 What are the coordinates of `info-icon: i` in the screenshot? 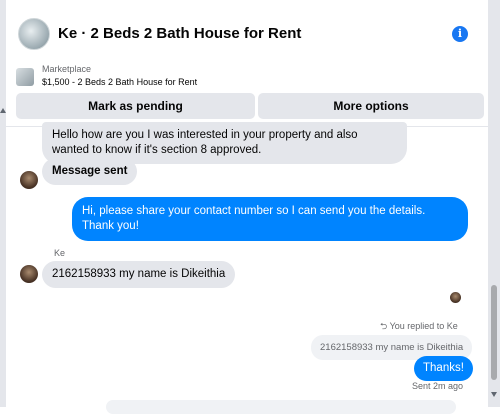 It's located at (460, 34).